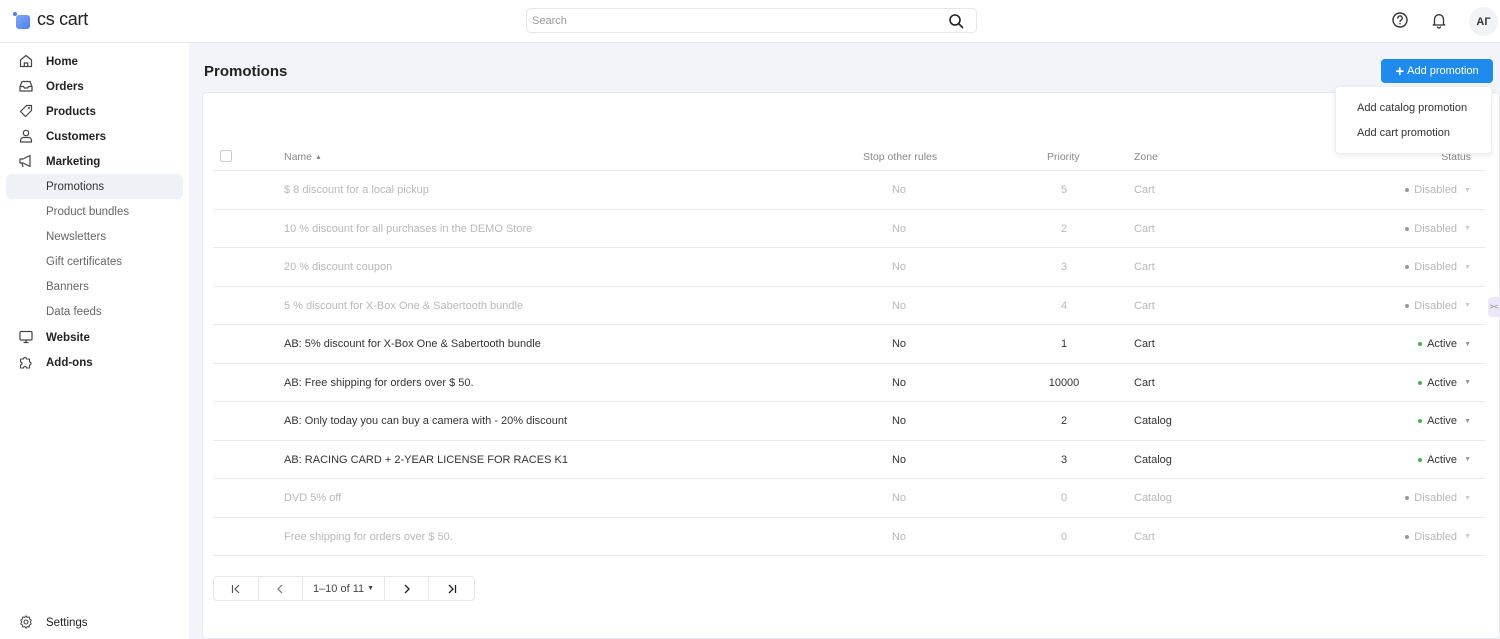 This screenshot has height=639, width=1500. What do you see at coordinates (94, 286) in the screenshot?
I see `sidebar-item-banners: Banners` at bounding box center [94, 286].